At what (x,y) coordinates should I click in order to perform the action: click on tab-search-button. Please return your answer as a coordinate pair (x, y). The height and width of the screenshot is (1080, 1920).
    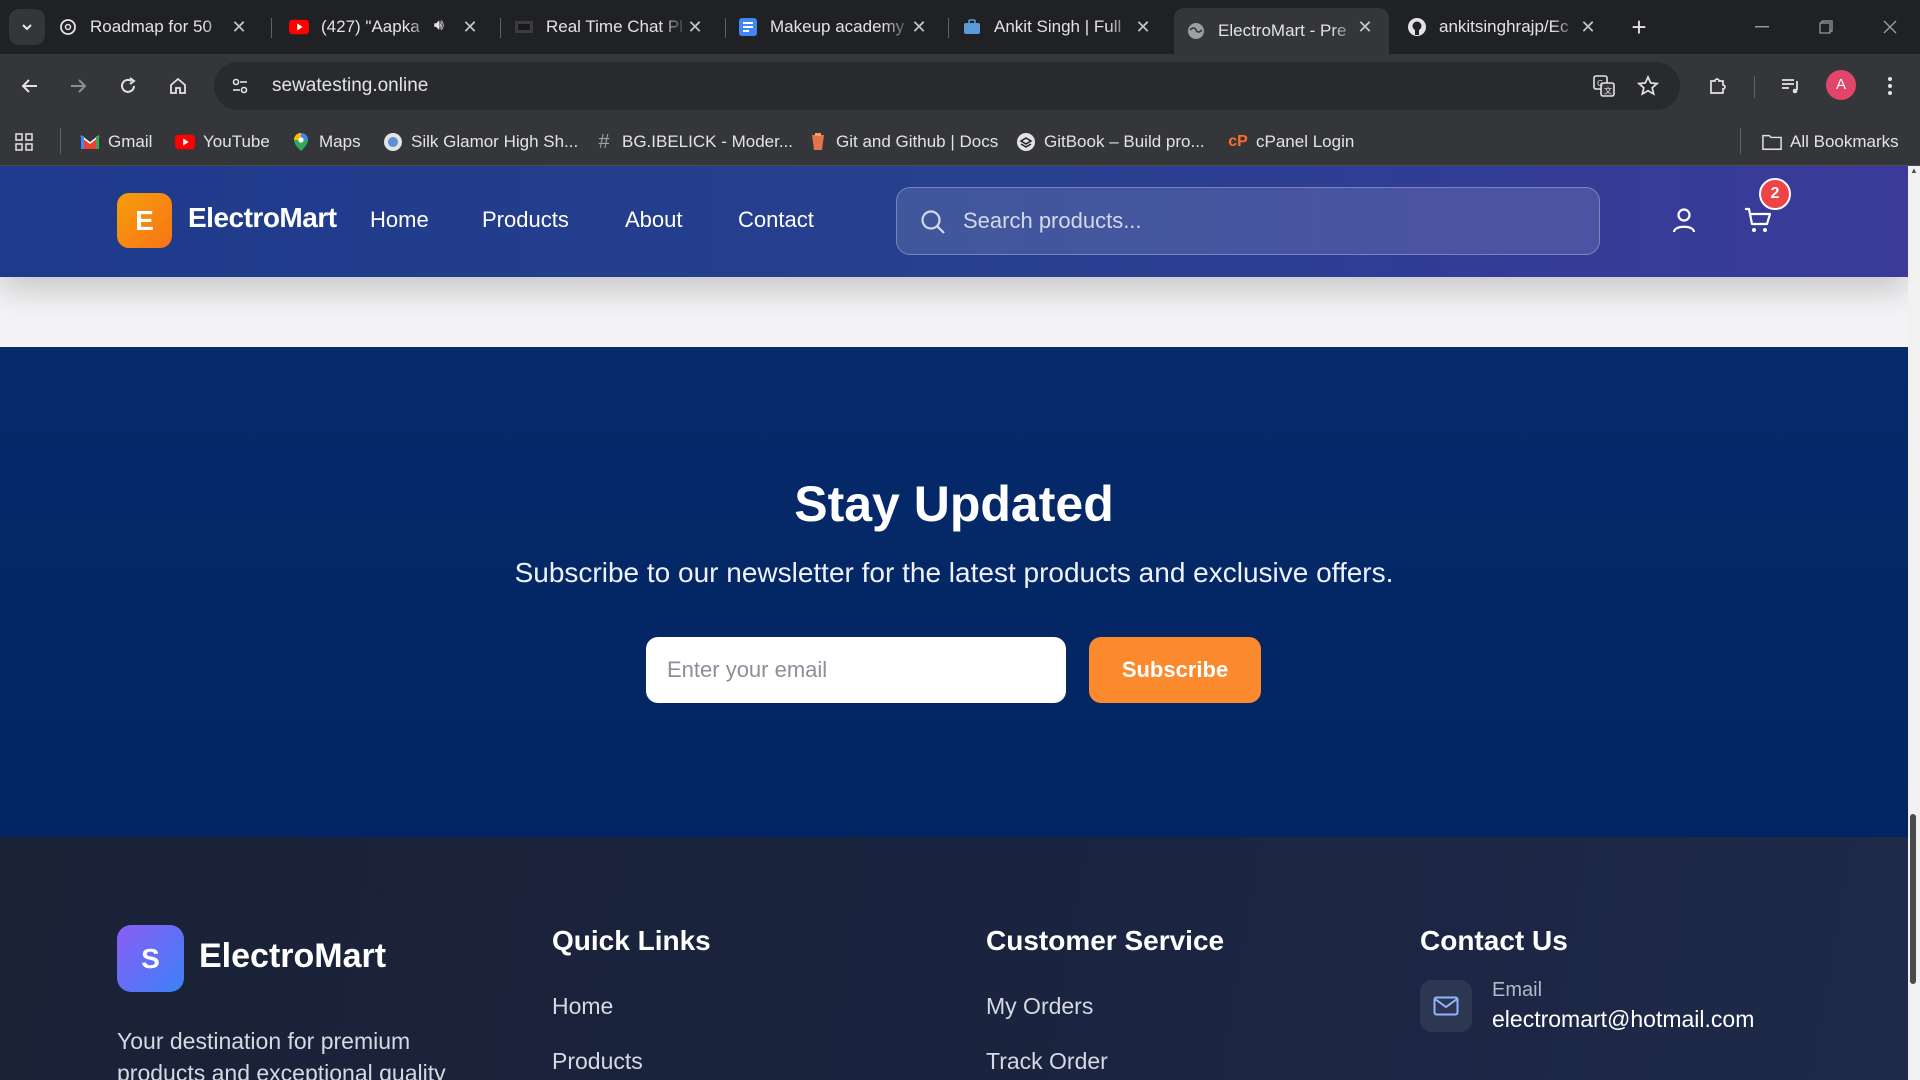
    Looking at the image, I should click on (27, 27).